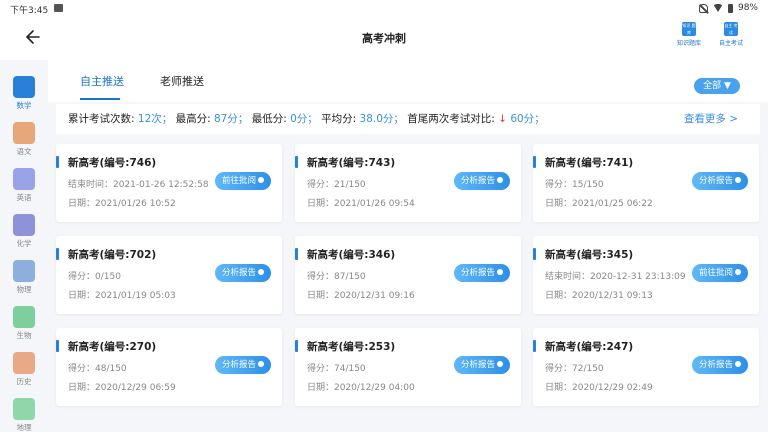 This screenshot has width=768, height=433. I want to click on sidebar-item-7: 地理, so click(24, 415).